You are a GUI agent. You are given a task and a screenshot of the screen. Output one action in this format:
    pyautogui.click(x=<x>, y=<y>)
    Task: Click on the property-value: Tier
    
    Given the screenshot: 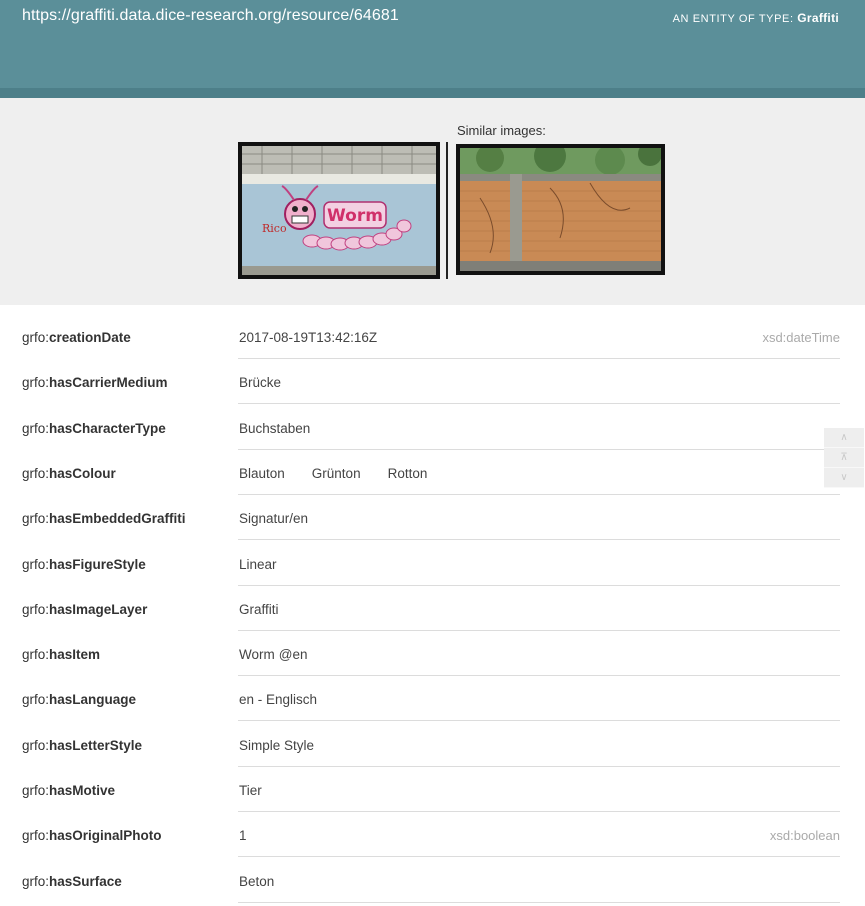 What is the action you would take?
    pyautogui.click(x=250, y=790)
    